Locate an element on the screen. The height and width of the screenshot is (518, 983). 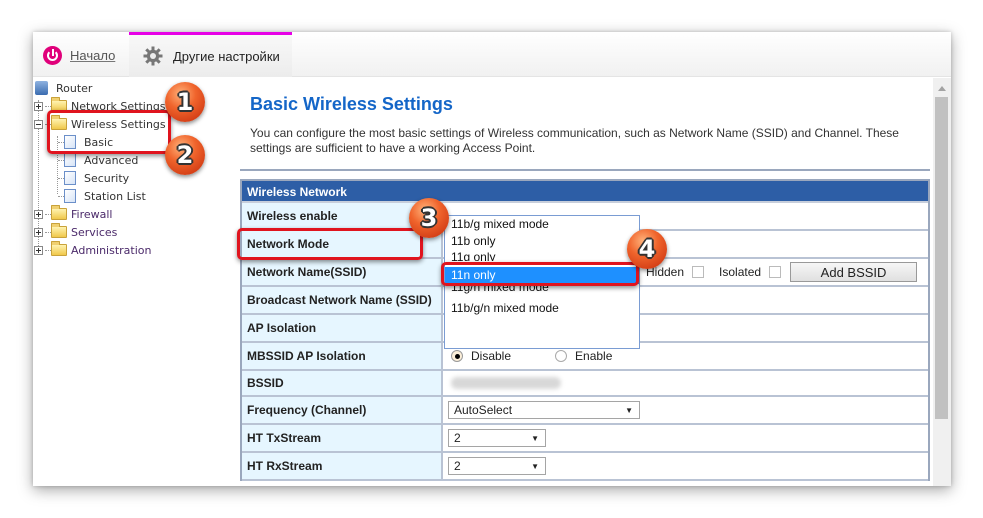
row-label: MBSSID AP Isolation is located at coordinates (342, 356).